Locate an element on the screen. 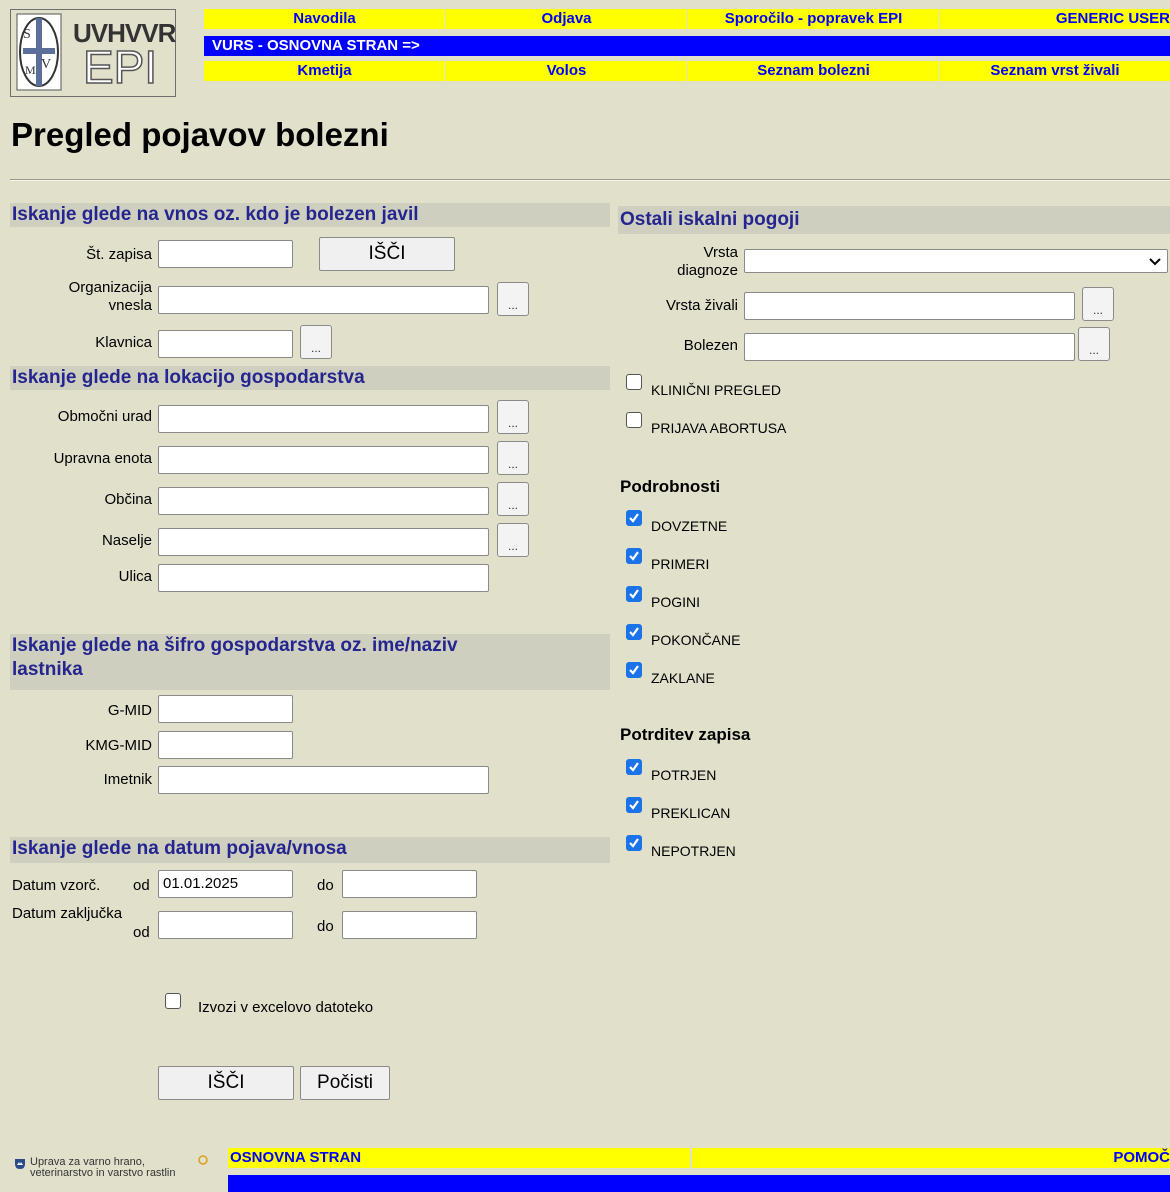 This screenshot has height=1192, width=1170. podrobnosti-label: PRIMERI is located at coordinates (680, 564).